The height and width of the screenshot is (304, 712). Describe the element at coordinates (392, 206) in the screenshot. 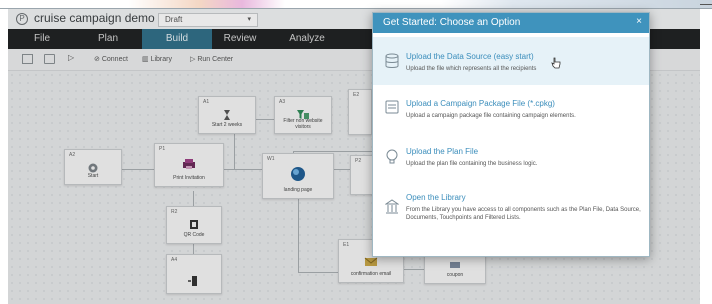

I see `library-icon` at that location.